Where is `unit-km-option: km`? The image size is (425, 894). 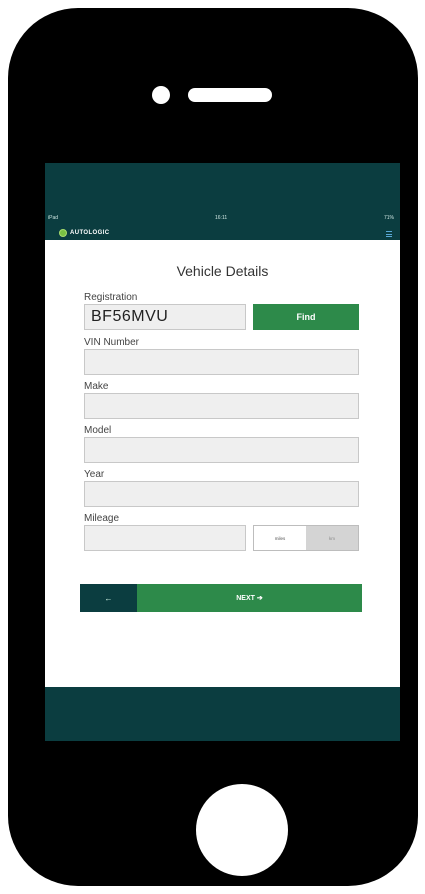
unit-km-option: km is located at coordinates (332, 538).